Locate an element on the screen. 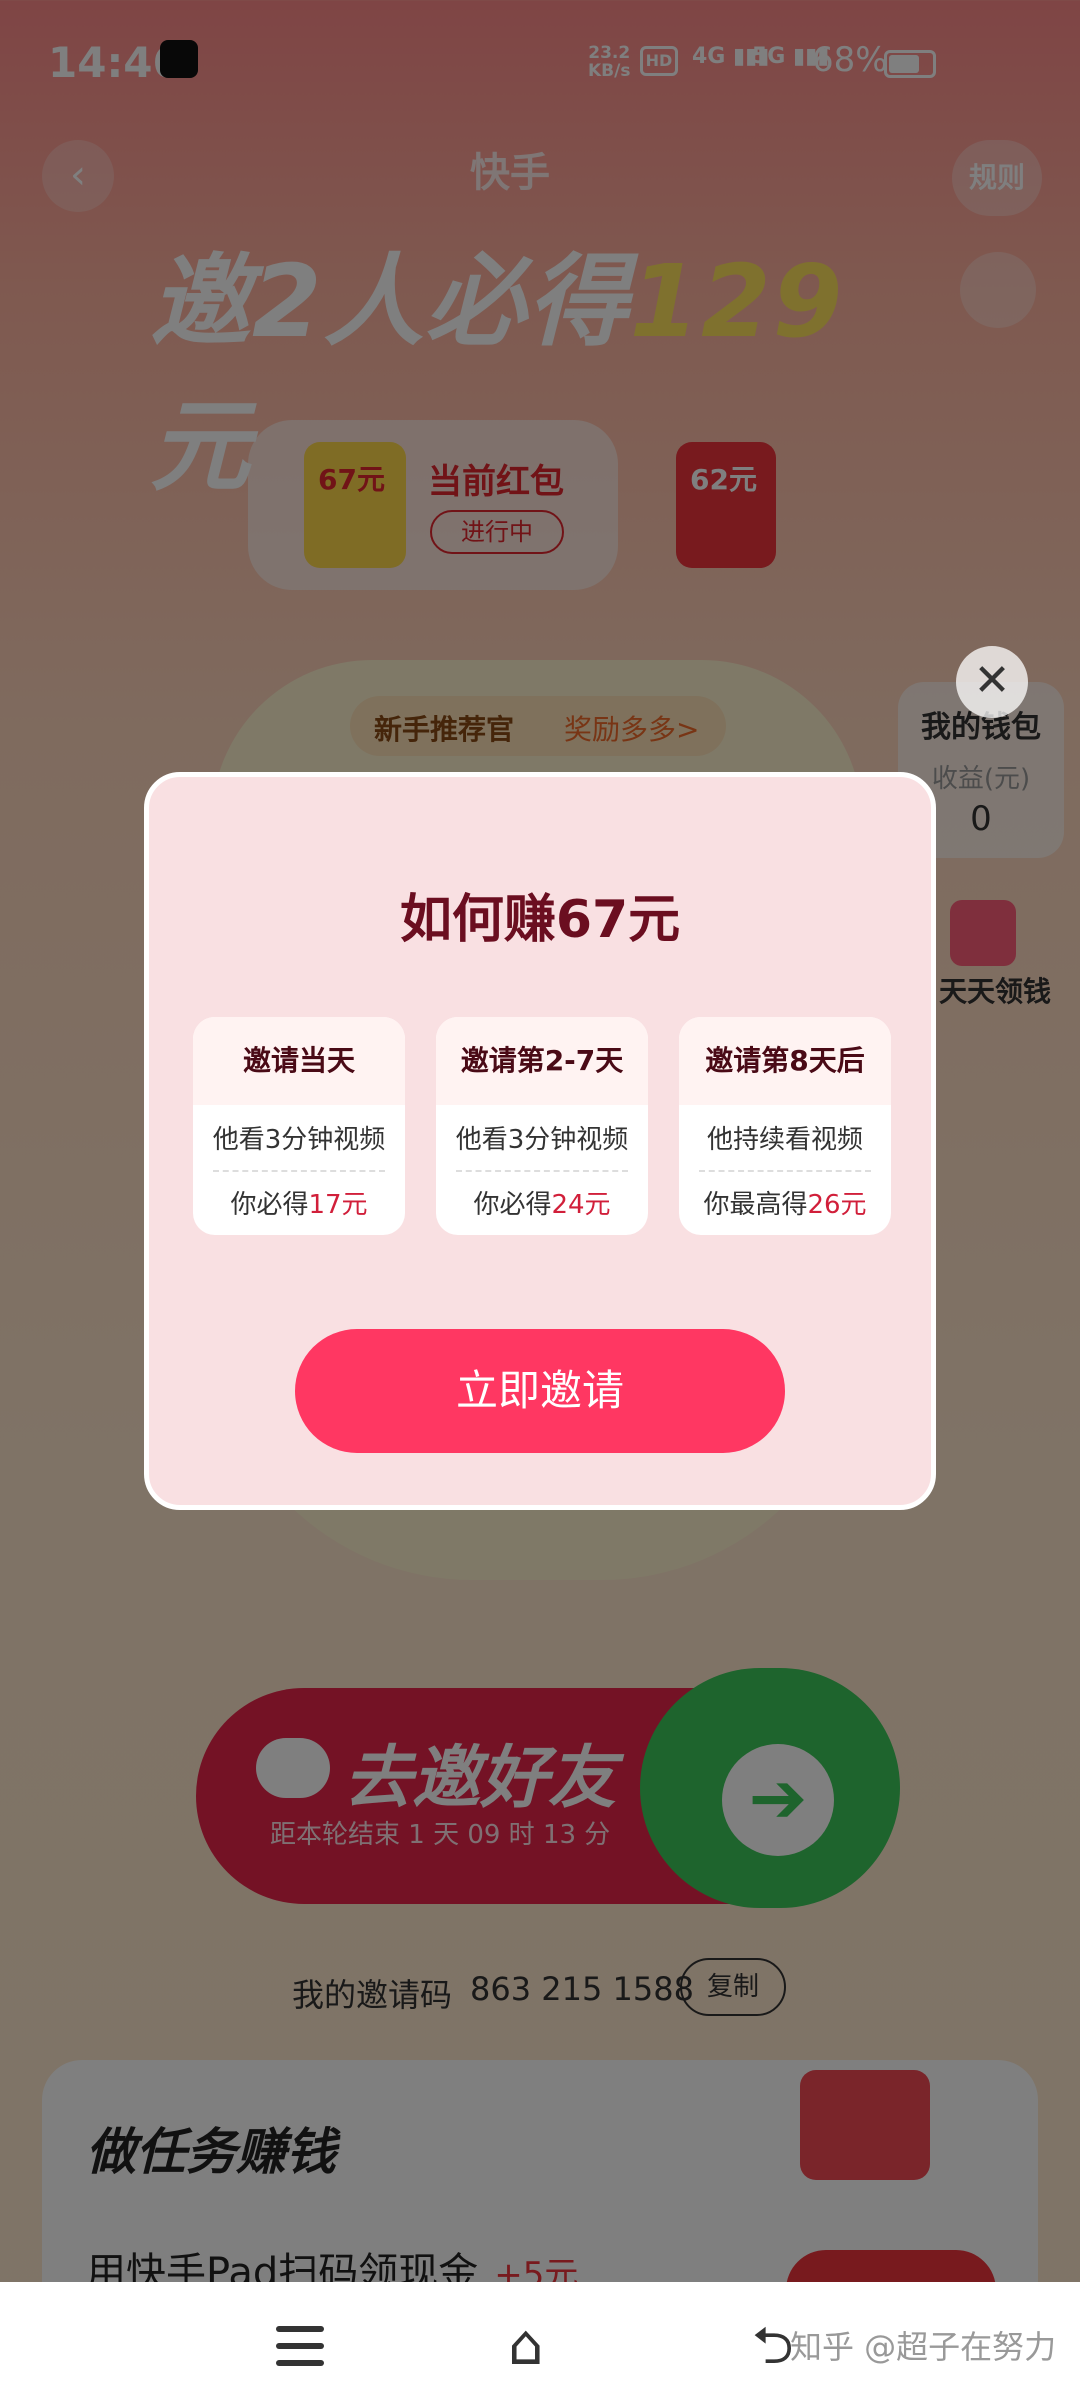 This screenshot has width=1080, height=2408. menu-icon is located at coordinates (300, 2346).